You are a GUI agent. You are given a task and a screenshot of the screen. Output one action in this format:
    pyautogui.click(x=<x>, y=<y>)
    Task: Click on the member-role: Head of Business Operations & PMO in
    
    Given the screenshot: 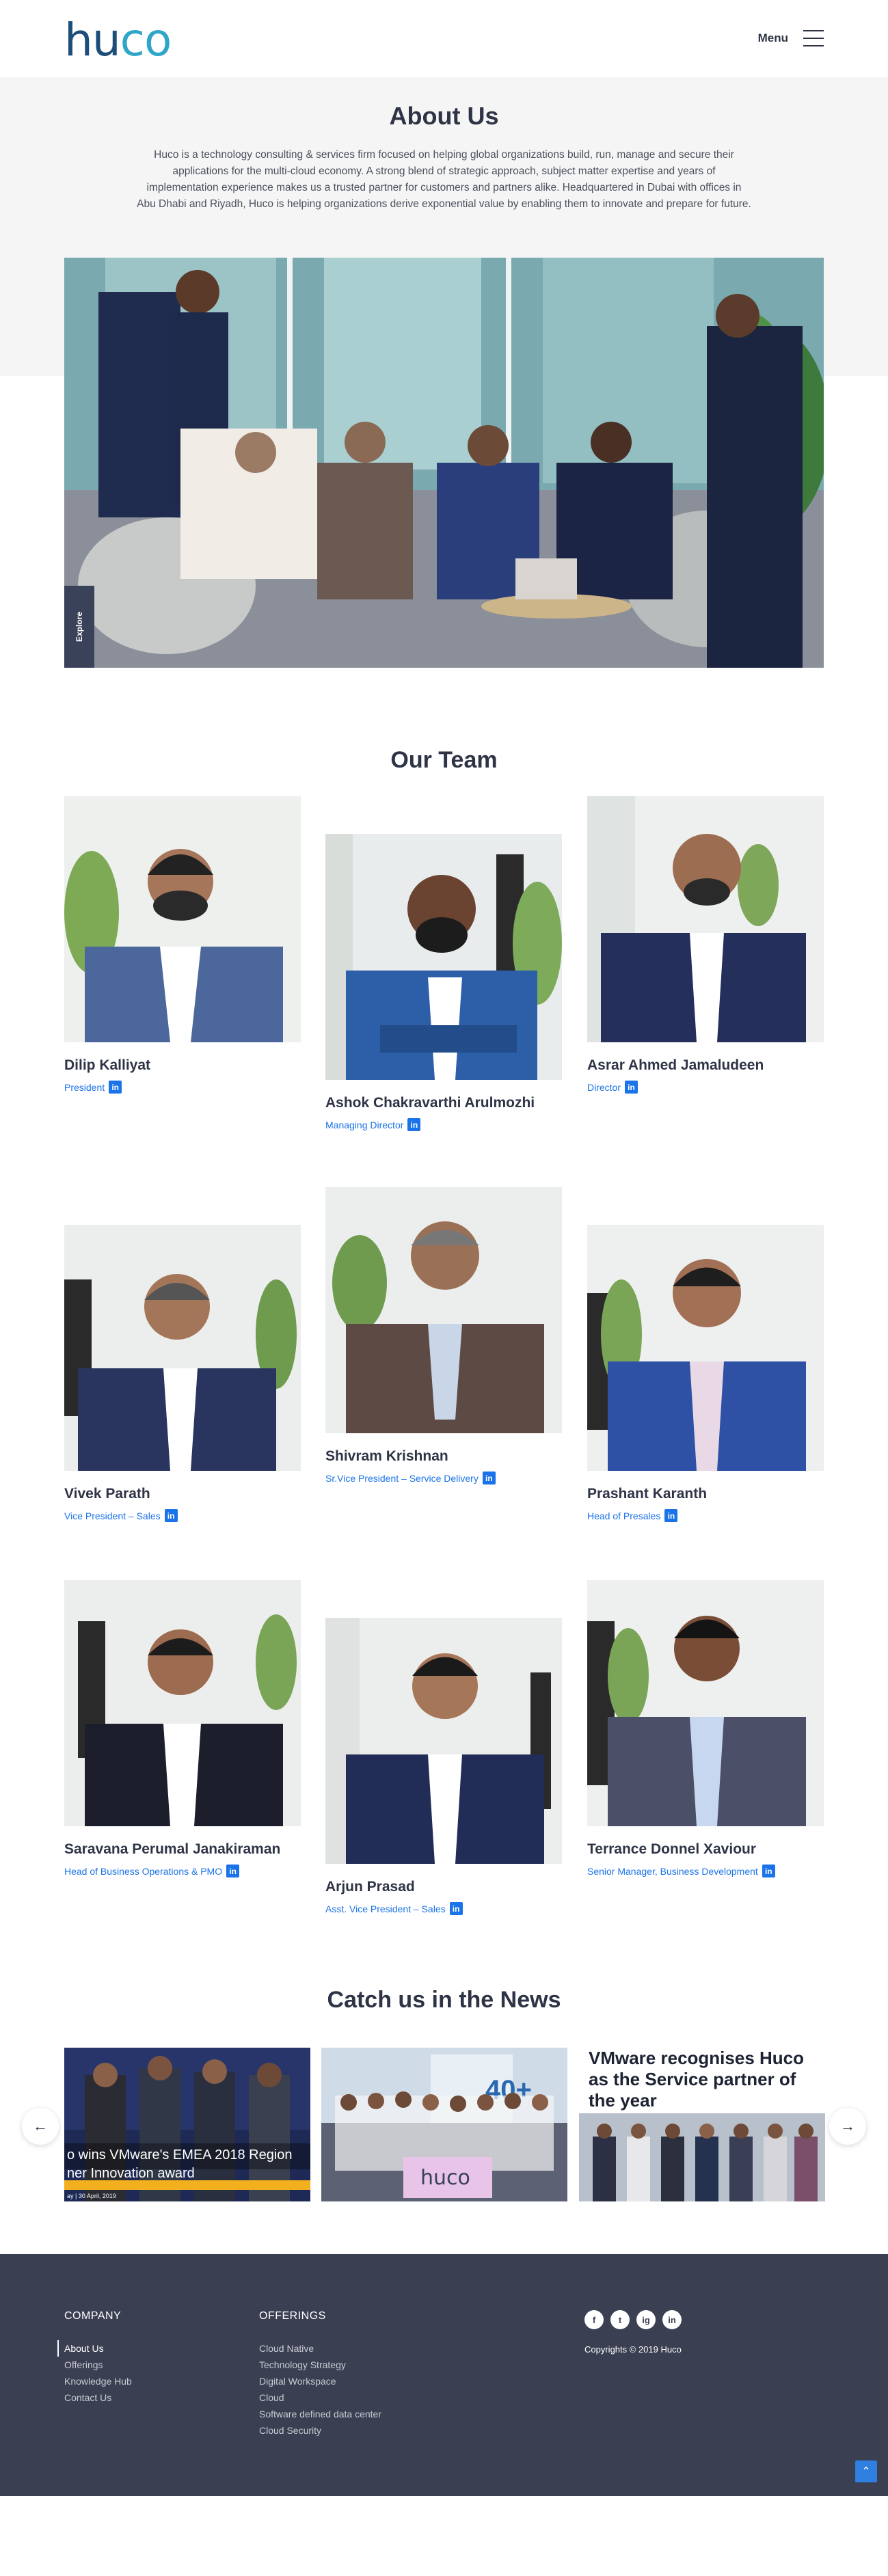 What is the action you would take?
    pyautogui.click(x=182, y=1871)
    